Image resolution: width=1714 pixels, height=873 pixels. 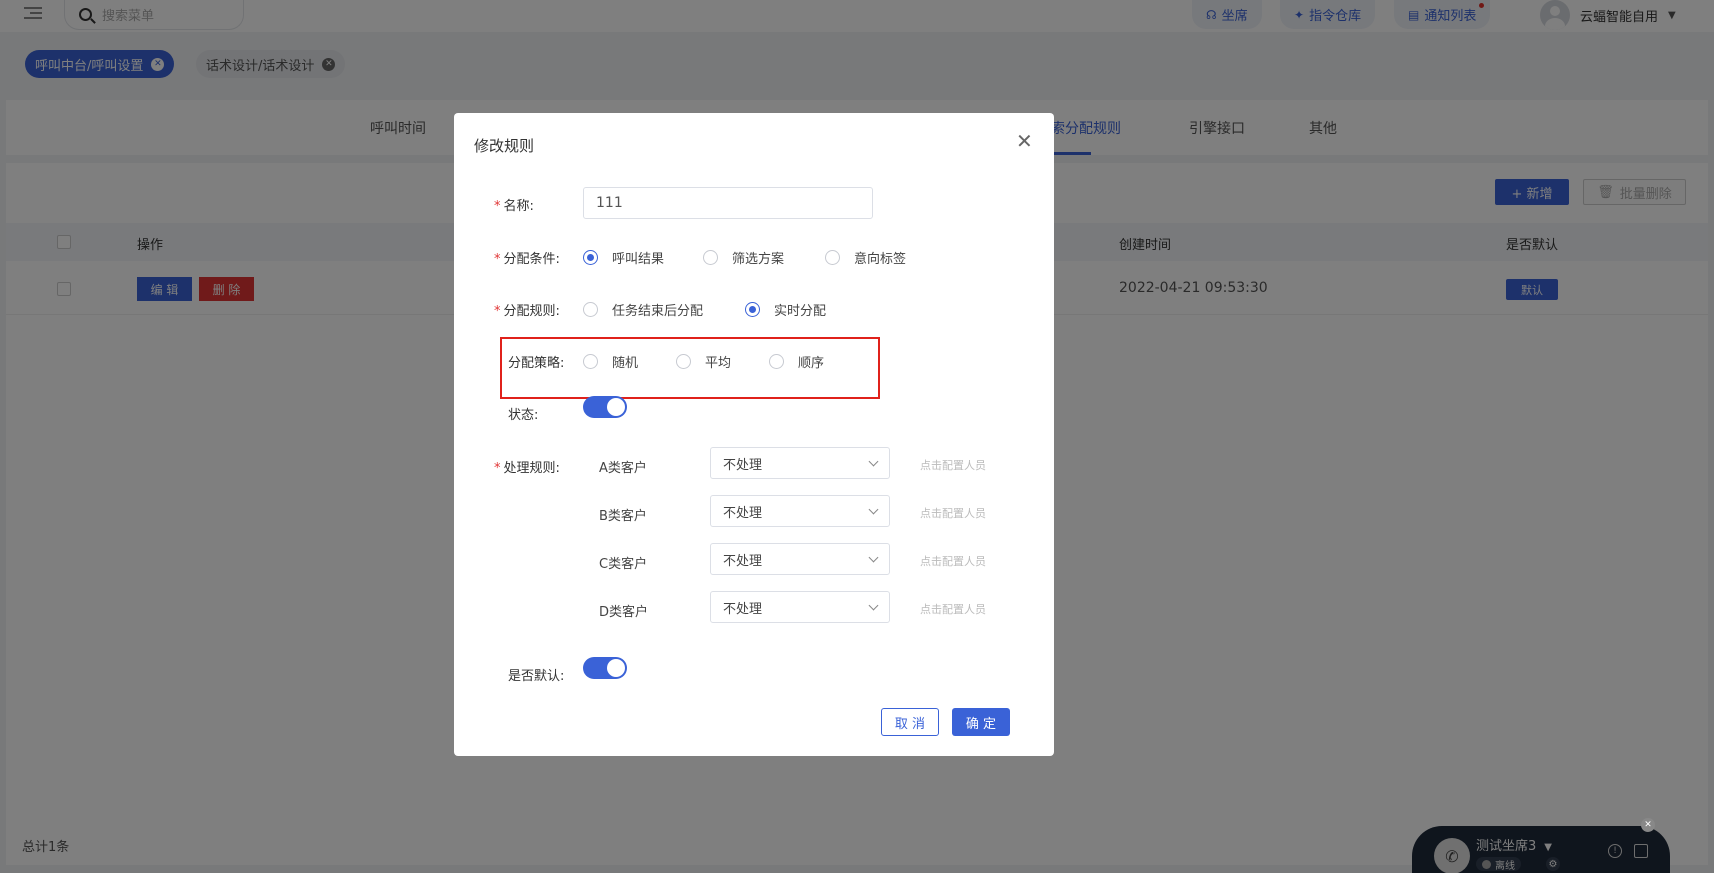 I want to click on customer-label: B类客户, so click(x=623, y=516).